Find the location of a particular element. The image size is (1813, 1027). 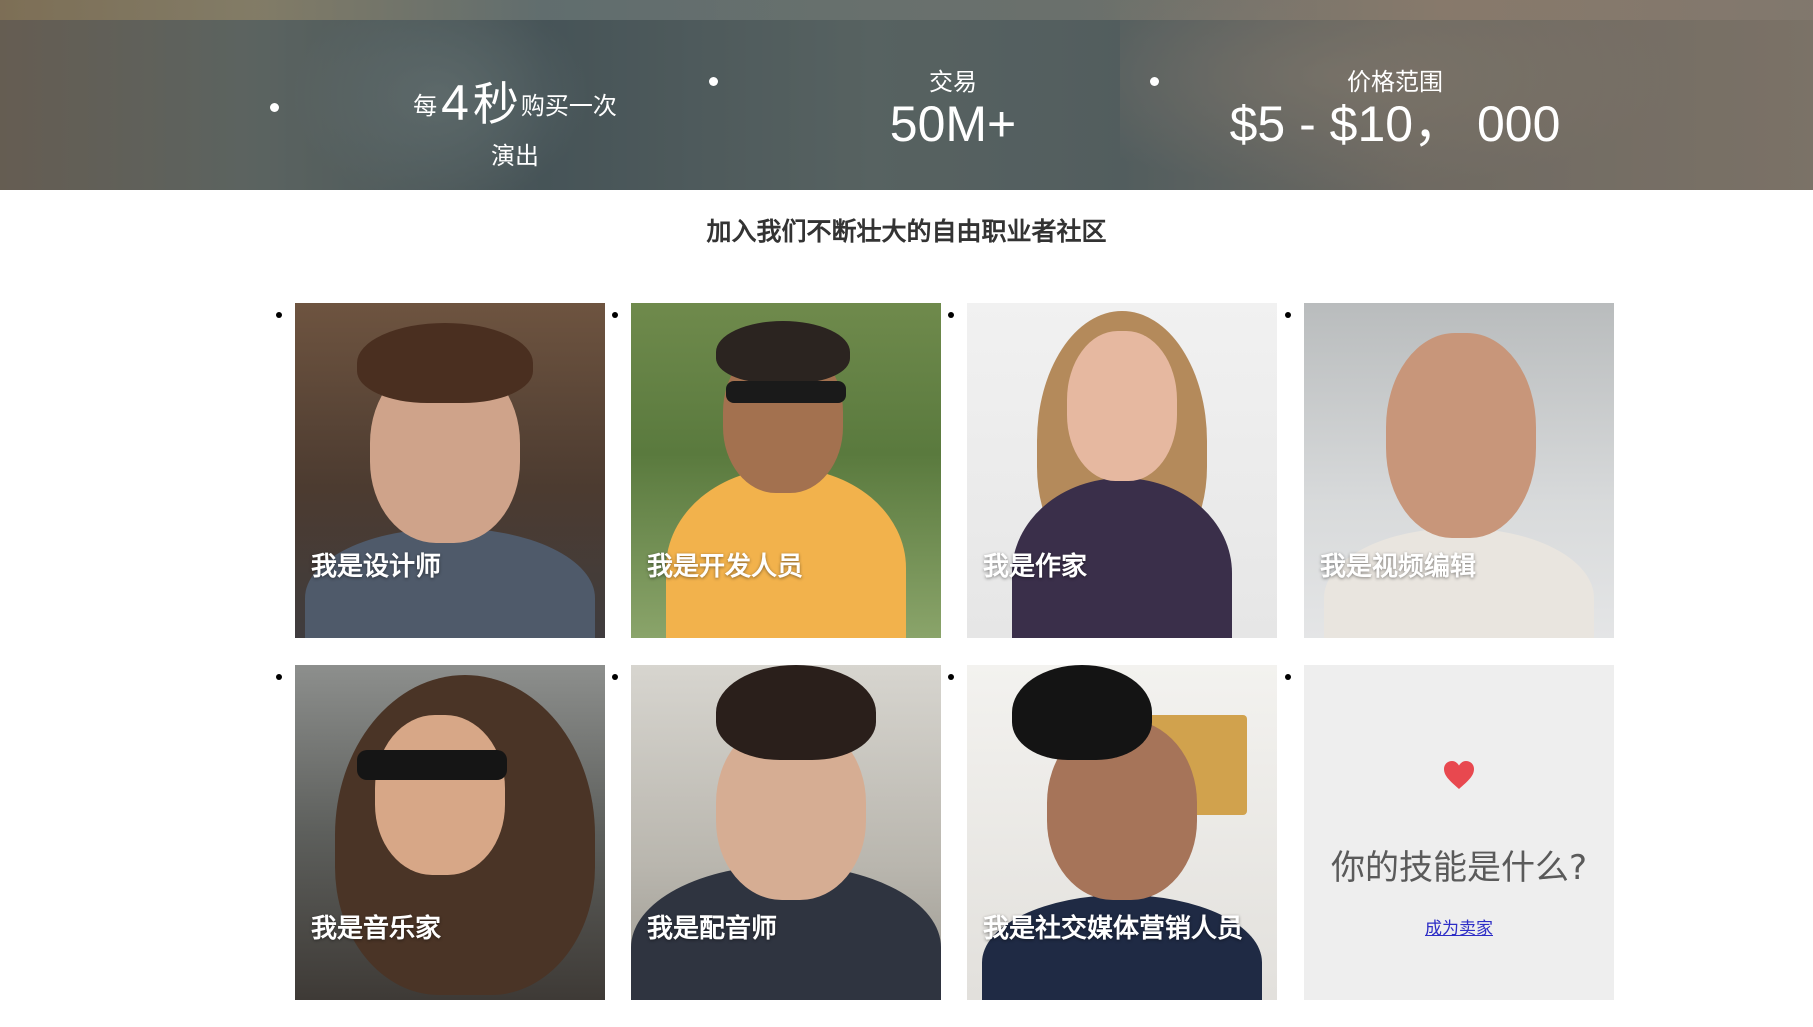

heart-icon is located at coordinates (1459, 775).